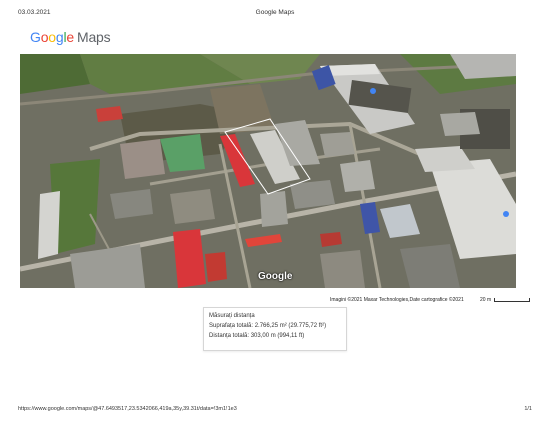 The image size is (550, 425). Describe the element at coordinates (70, 37) in the screenshot. I see `google-maps-logo: Google Maps` at that location.